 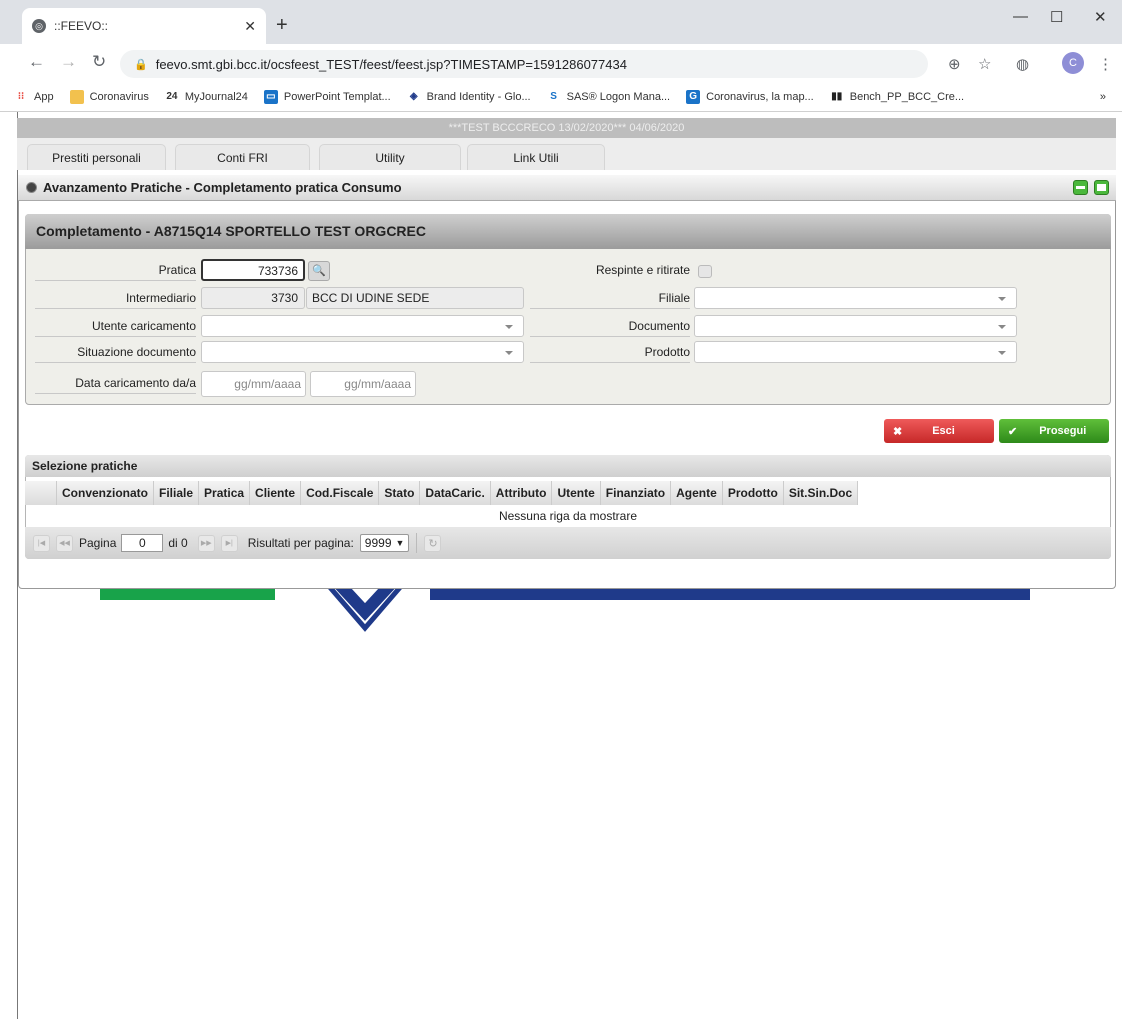 What do you see at coordinates (697, 493) in the screenshot?
I see `col-agente: Agente` at bounding box center [697, 493].